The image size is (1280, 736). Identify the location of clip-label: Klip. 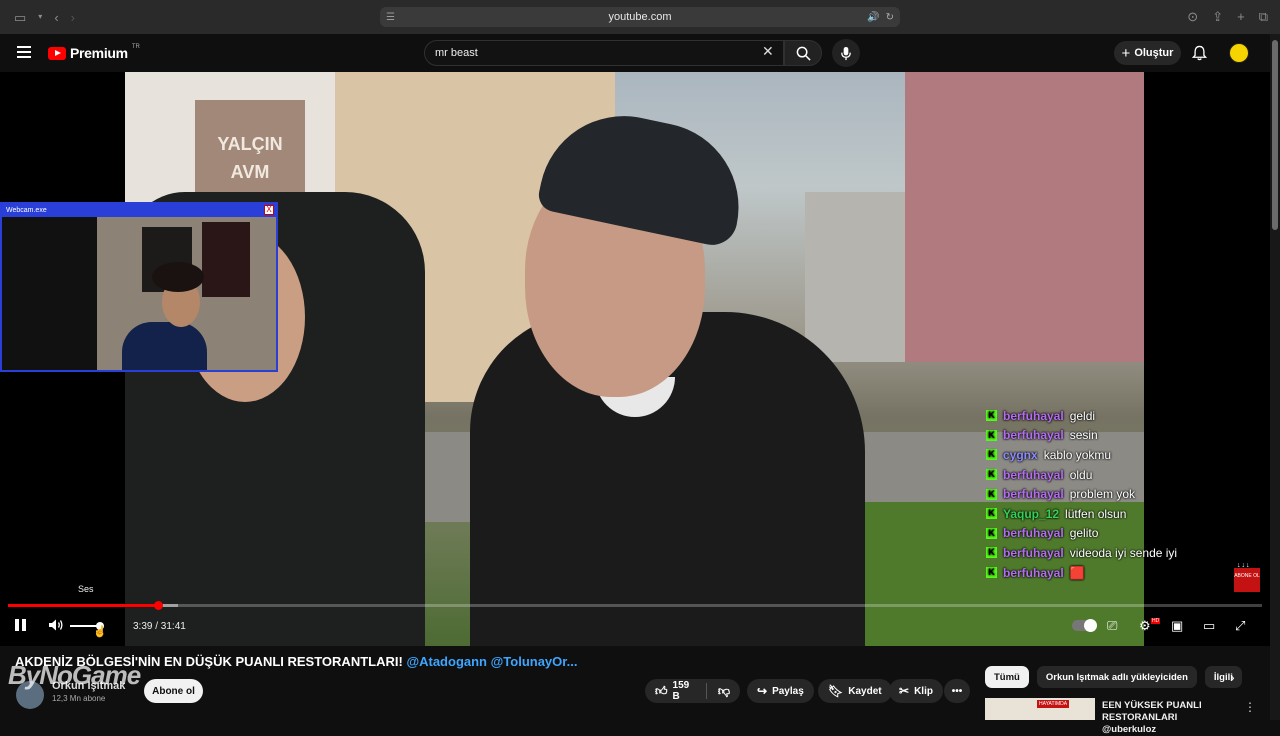
(923, 691).